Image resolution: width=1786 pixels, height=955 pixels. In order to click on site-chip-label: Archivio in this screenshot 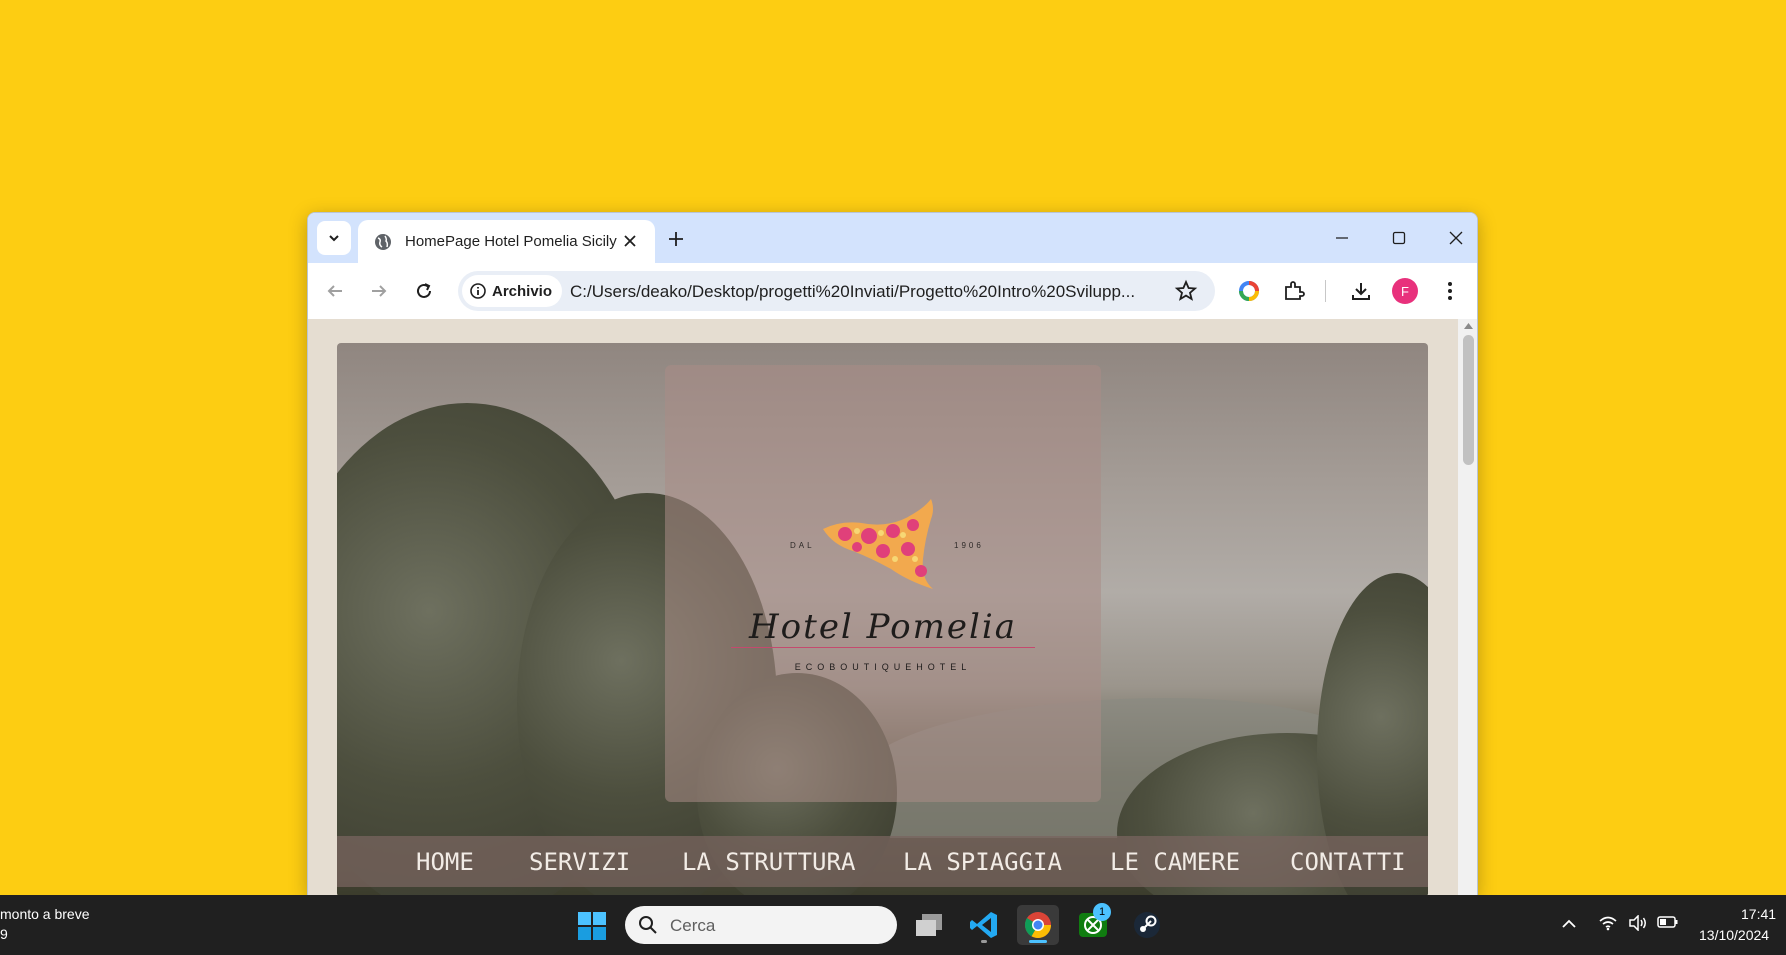, I will do `click(522, 291)`.